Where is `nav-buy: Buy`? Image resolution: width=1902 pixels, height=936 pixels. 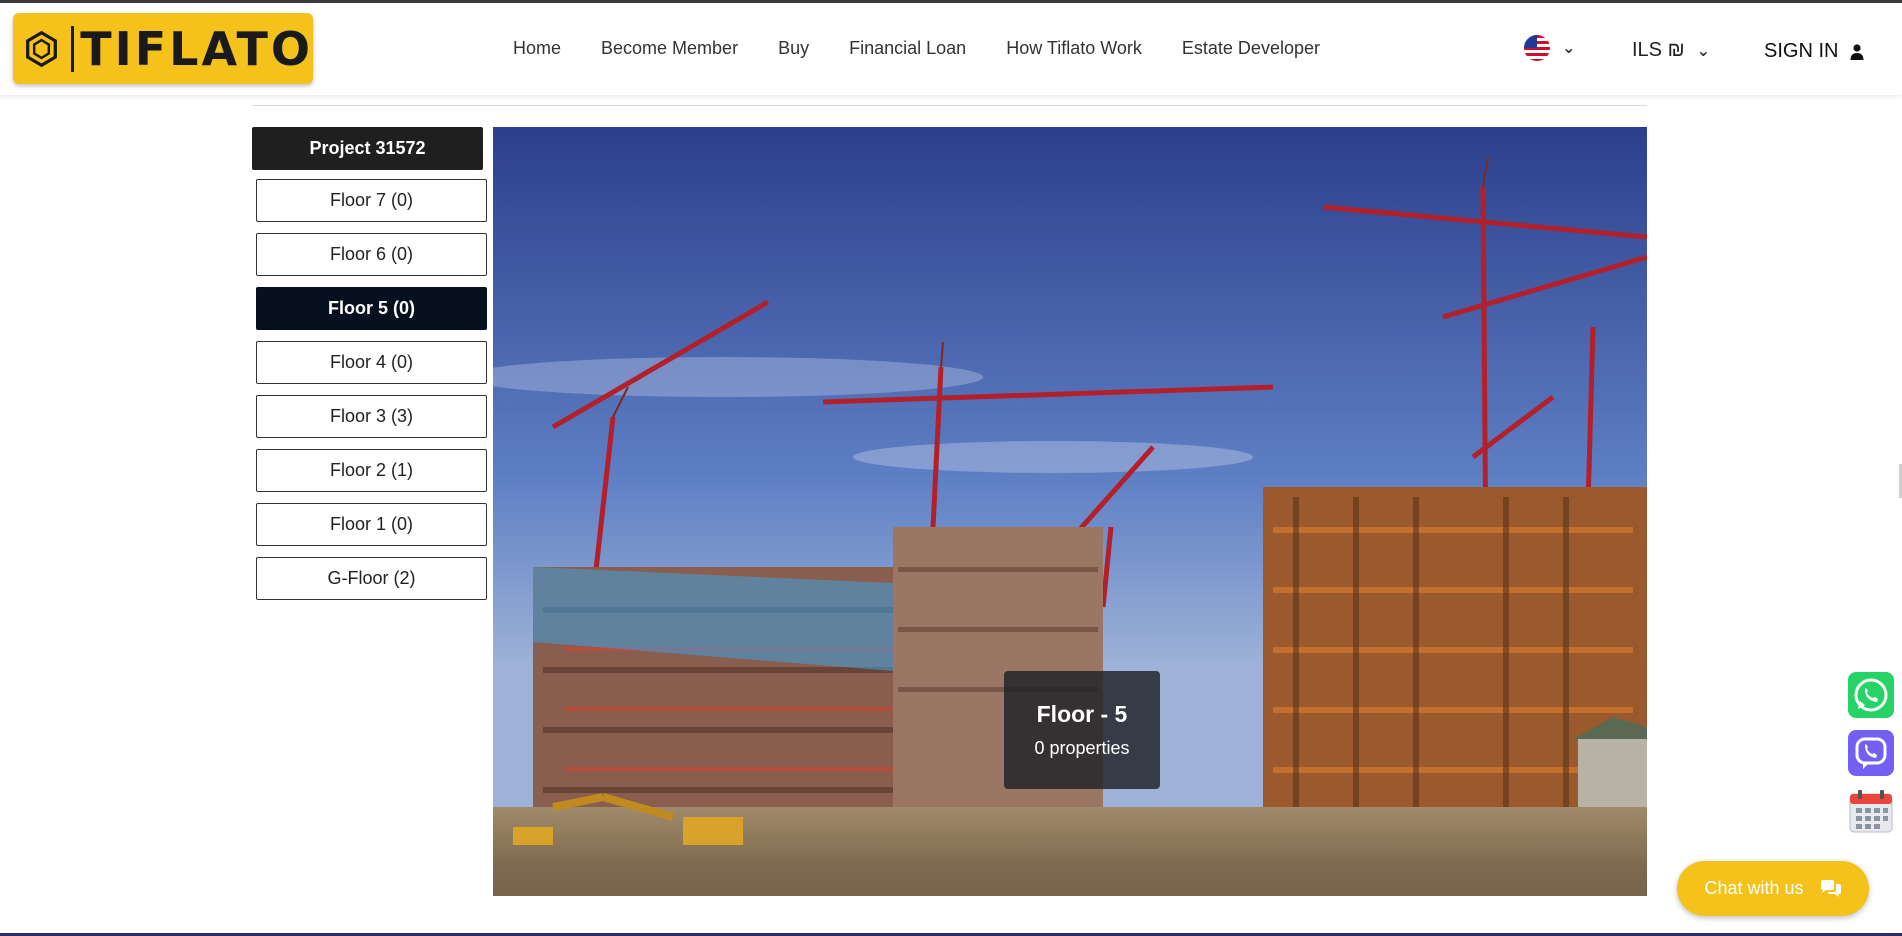 nav-buy: Buy is located at coordinates (793, 48).